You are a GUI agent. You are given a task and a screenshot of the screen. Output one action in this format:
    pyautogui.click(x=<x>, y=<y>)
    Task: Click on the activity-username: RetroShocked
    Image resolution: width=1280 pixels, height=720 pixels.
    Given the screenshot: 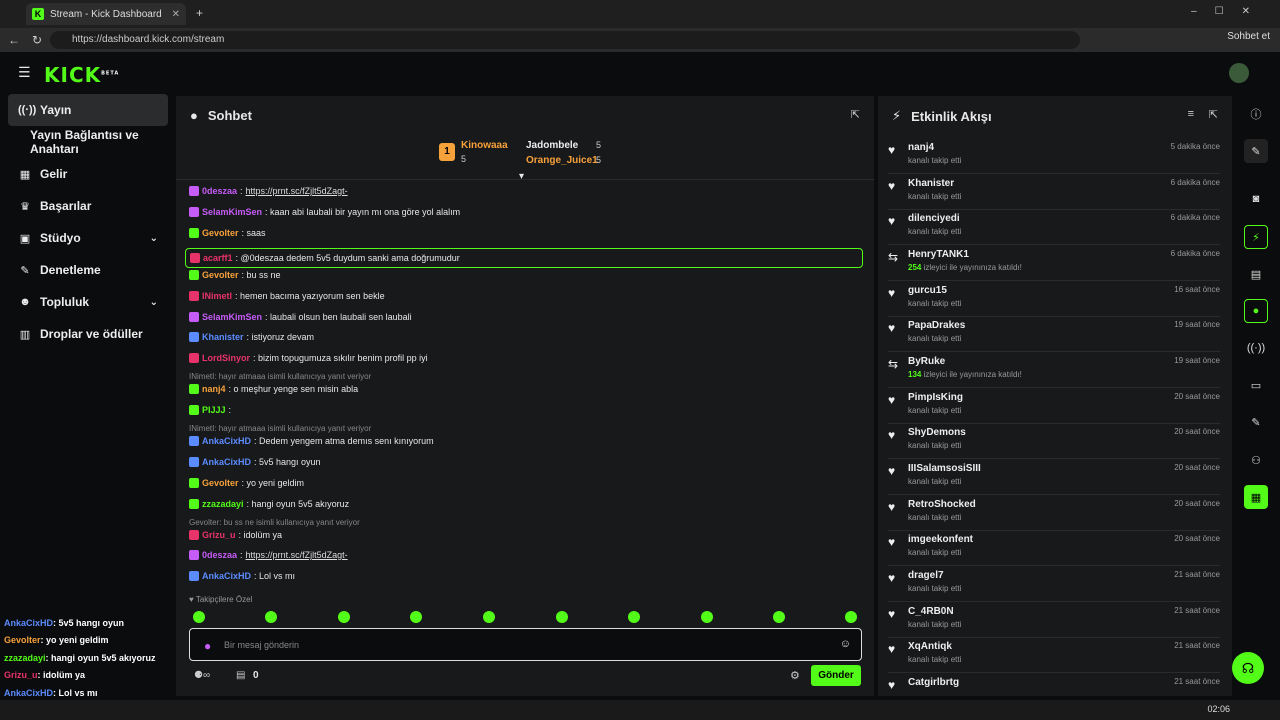 What is the action you would take?
    pyautogui.click(x=942, y=504)
    